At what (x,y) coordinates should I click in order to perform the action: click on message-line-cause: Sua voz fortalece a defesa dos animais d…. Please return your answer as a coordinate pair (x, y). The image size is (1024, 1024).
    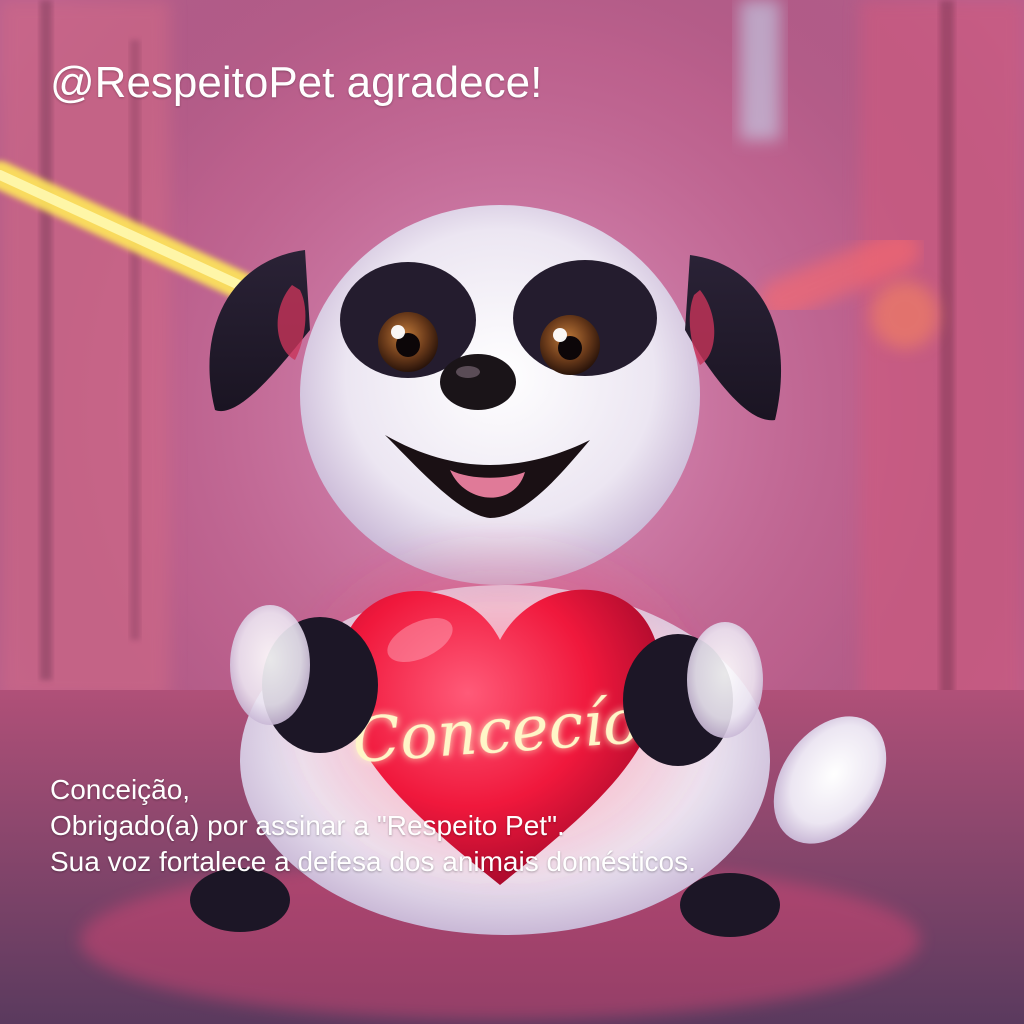
    Looking at the image, I should click on (373, 861).